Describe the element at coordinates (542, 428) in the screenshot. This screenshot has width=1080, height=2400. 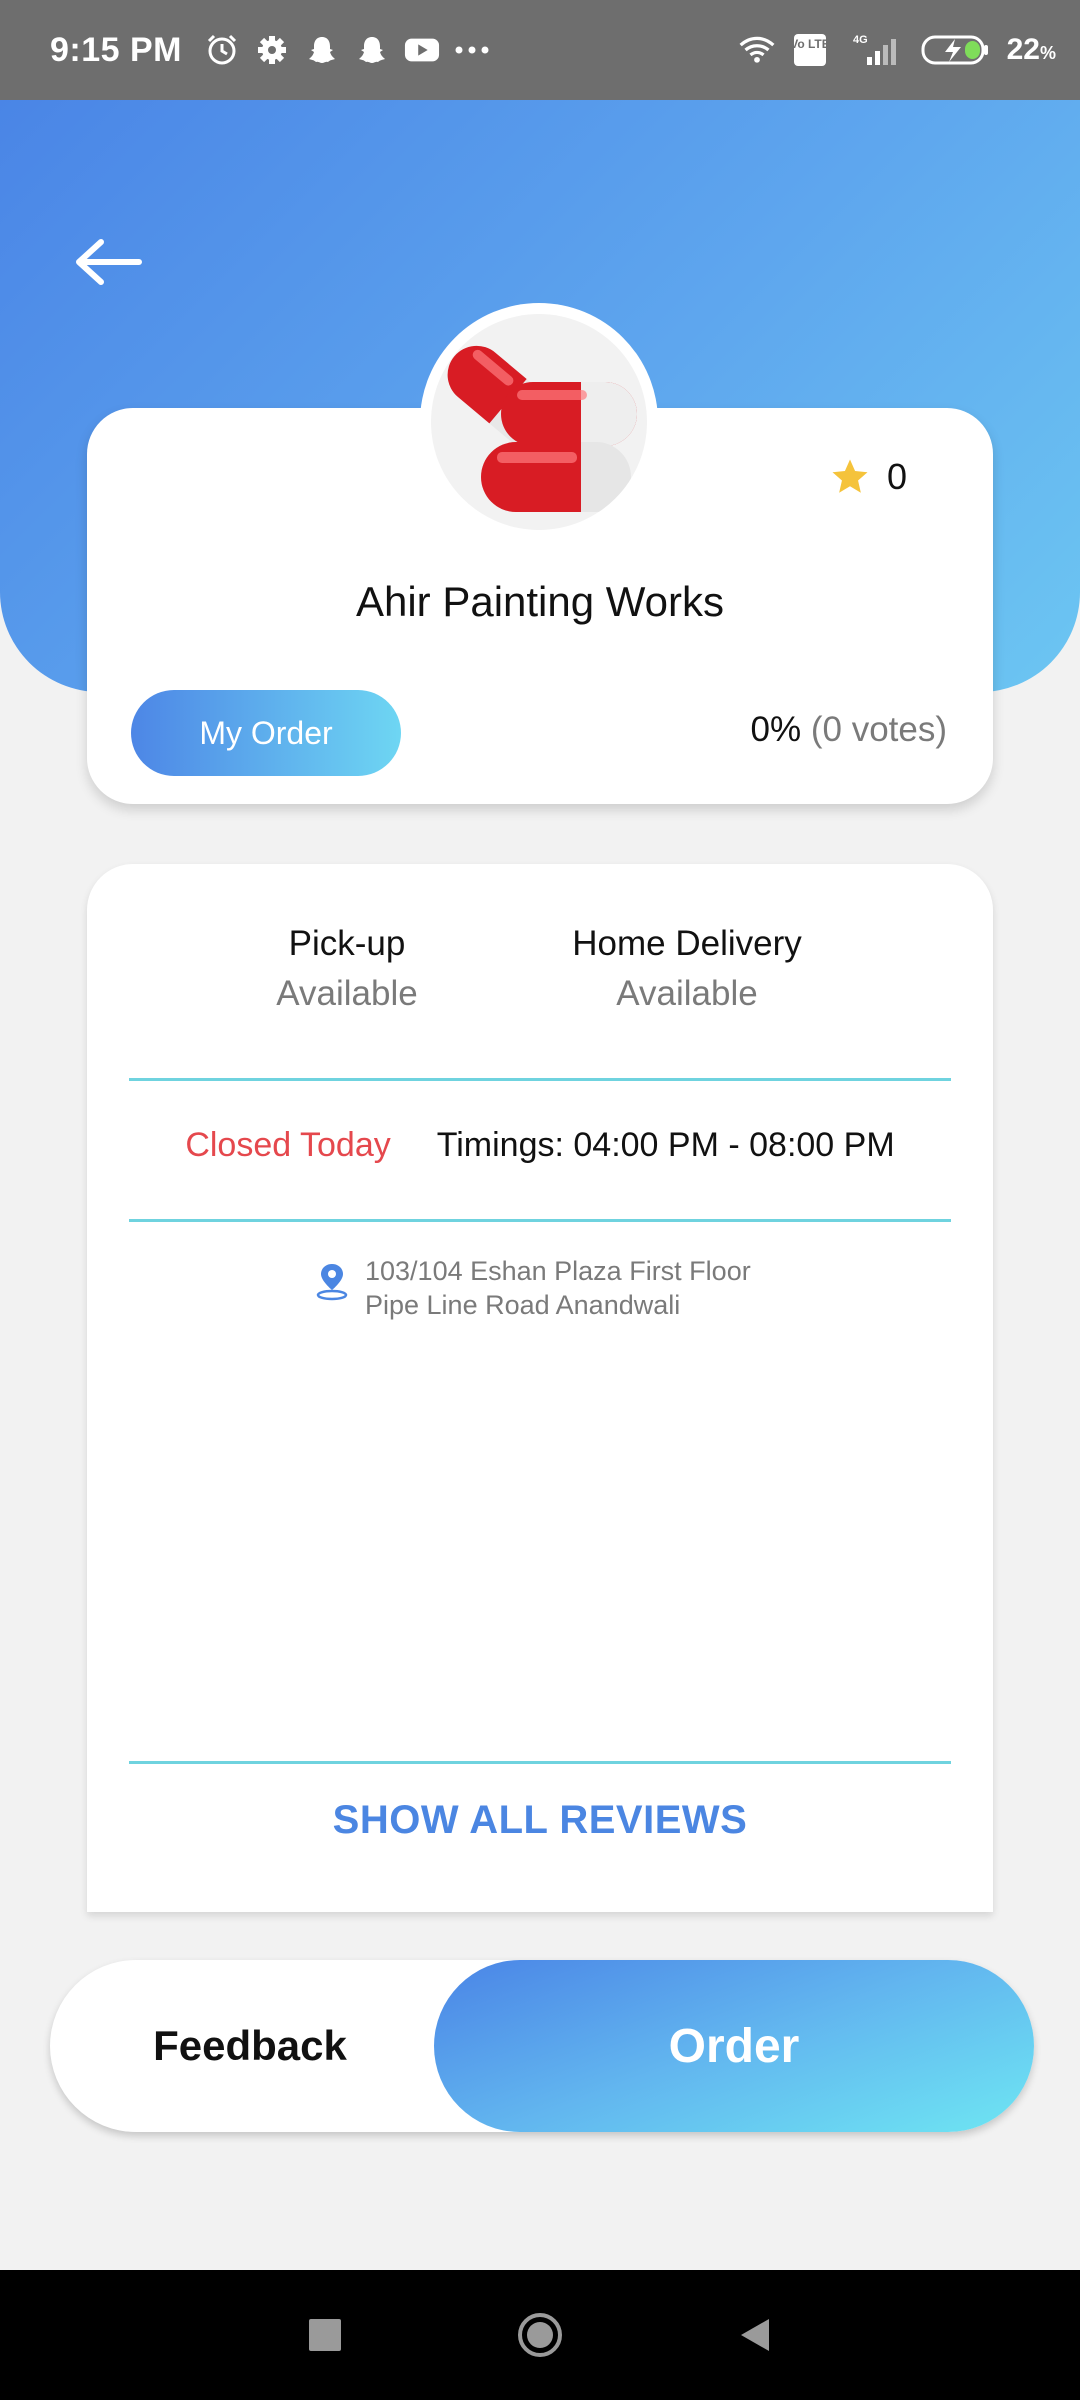
I see `capsule-pills-icon` at that location.